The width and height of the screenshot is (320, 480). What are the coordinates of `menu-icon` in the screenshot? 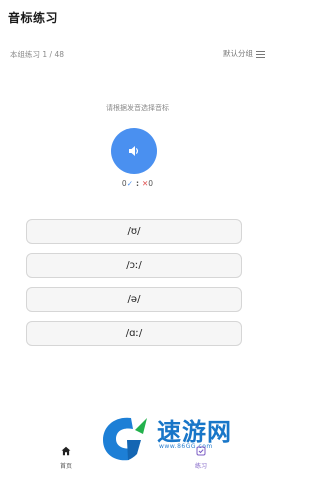 It's located at (260, 54).